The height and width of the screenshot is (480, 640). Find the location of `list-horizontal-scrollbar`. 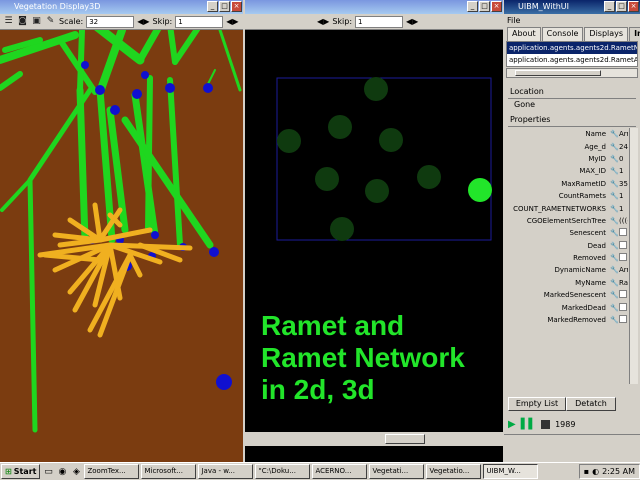

list-horizontal-scrollbar is located at coordinates (572, 73).